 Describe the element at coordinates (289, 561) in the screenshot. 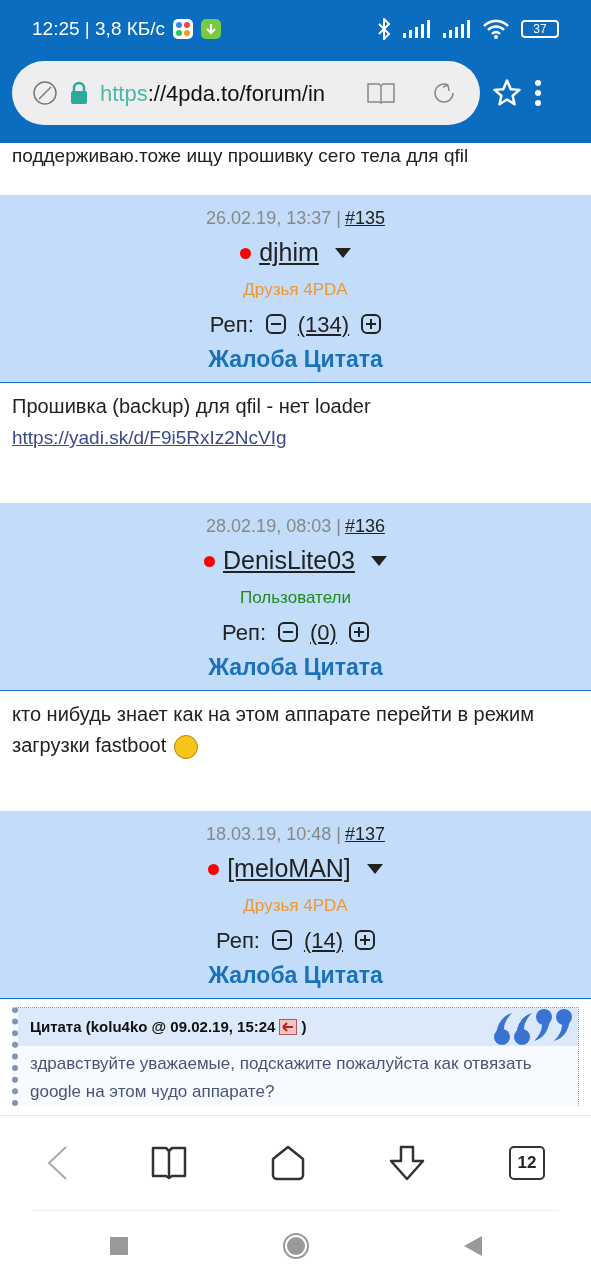

I see `author-link: DenisLite03` at that location.